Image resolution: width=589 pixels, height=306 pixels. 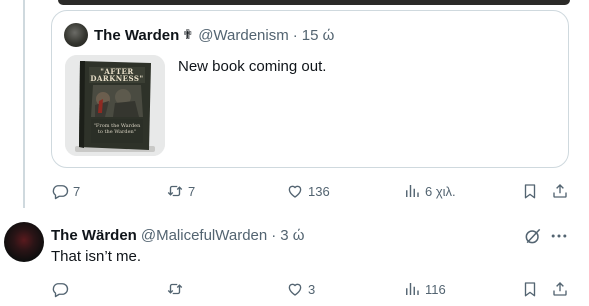 What do you see at coordinates (117, 129) in the screenshot?
I see `book-cover-subtitle: "From the Warden to the Warden"` at bounding box center [117, 129].